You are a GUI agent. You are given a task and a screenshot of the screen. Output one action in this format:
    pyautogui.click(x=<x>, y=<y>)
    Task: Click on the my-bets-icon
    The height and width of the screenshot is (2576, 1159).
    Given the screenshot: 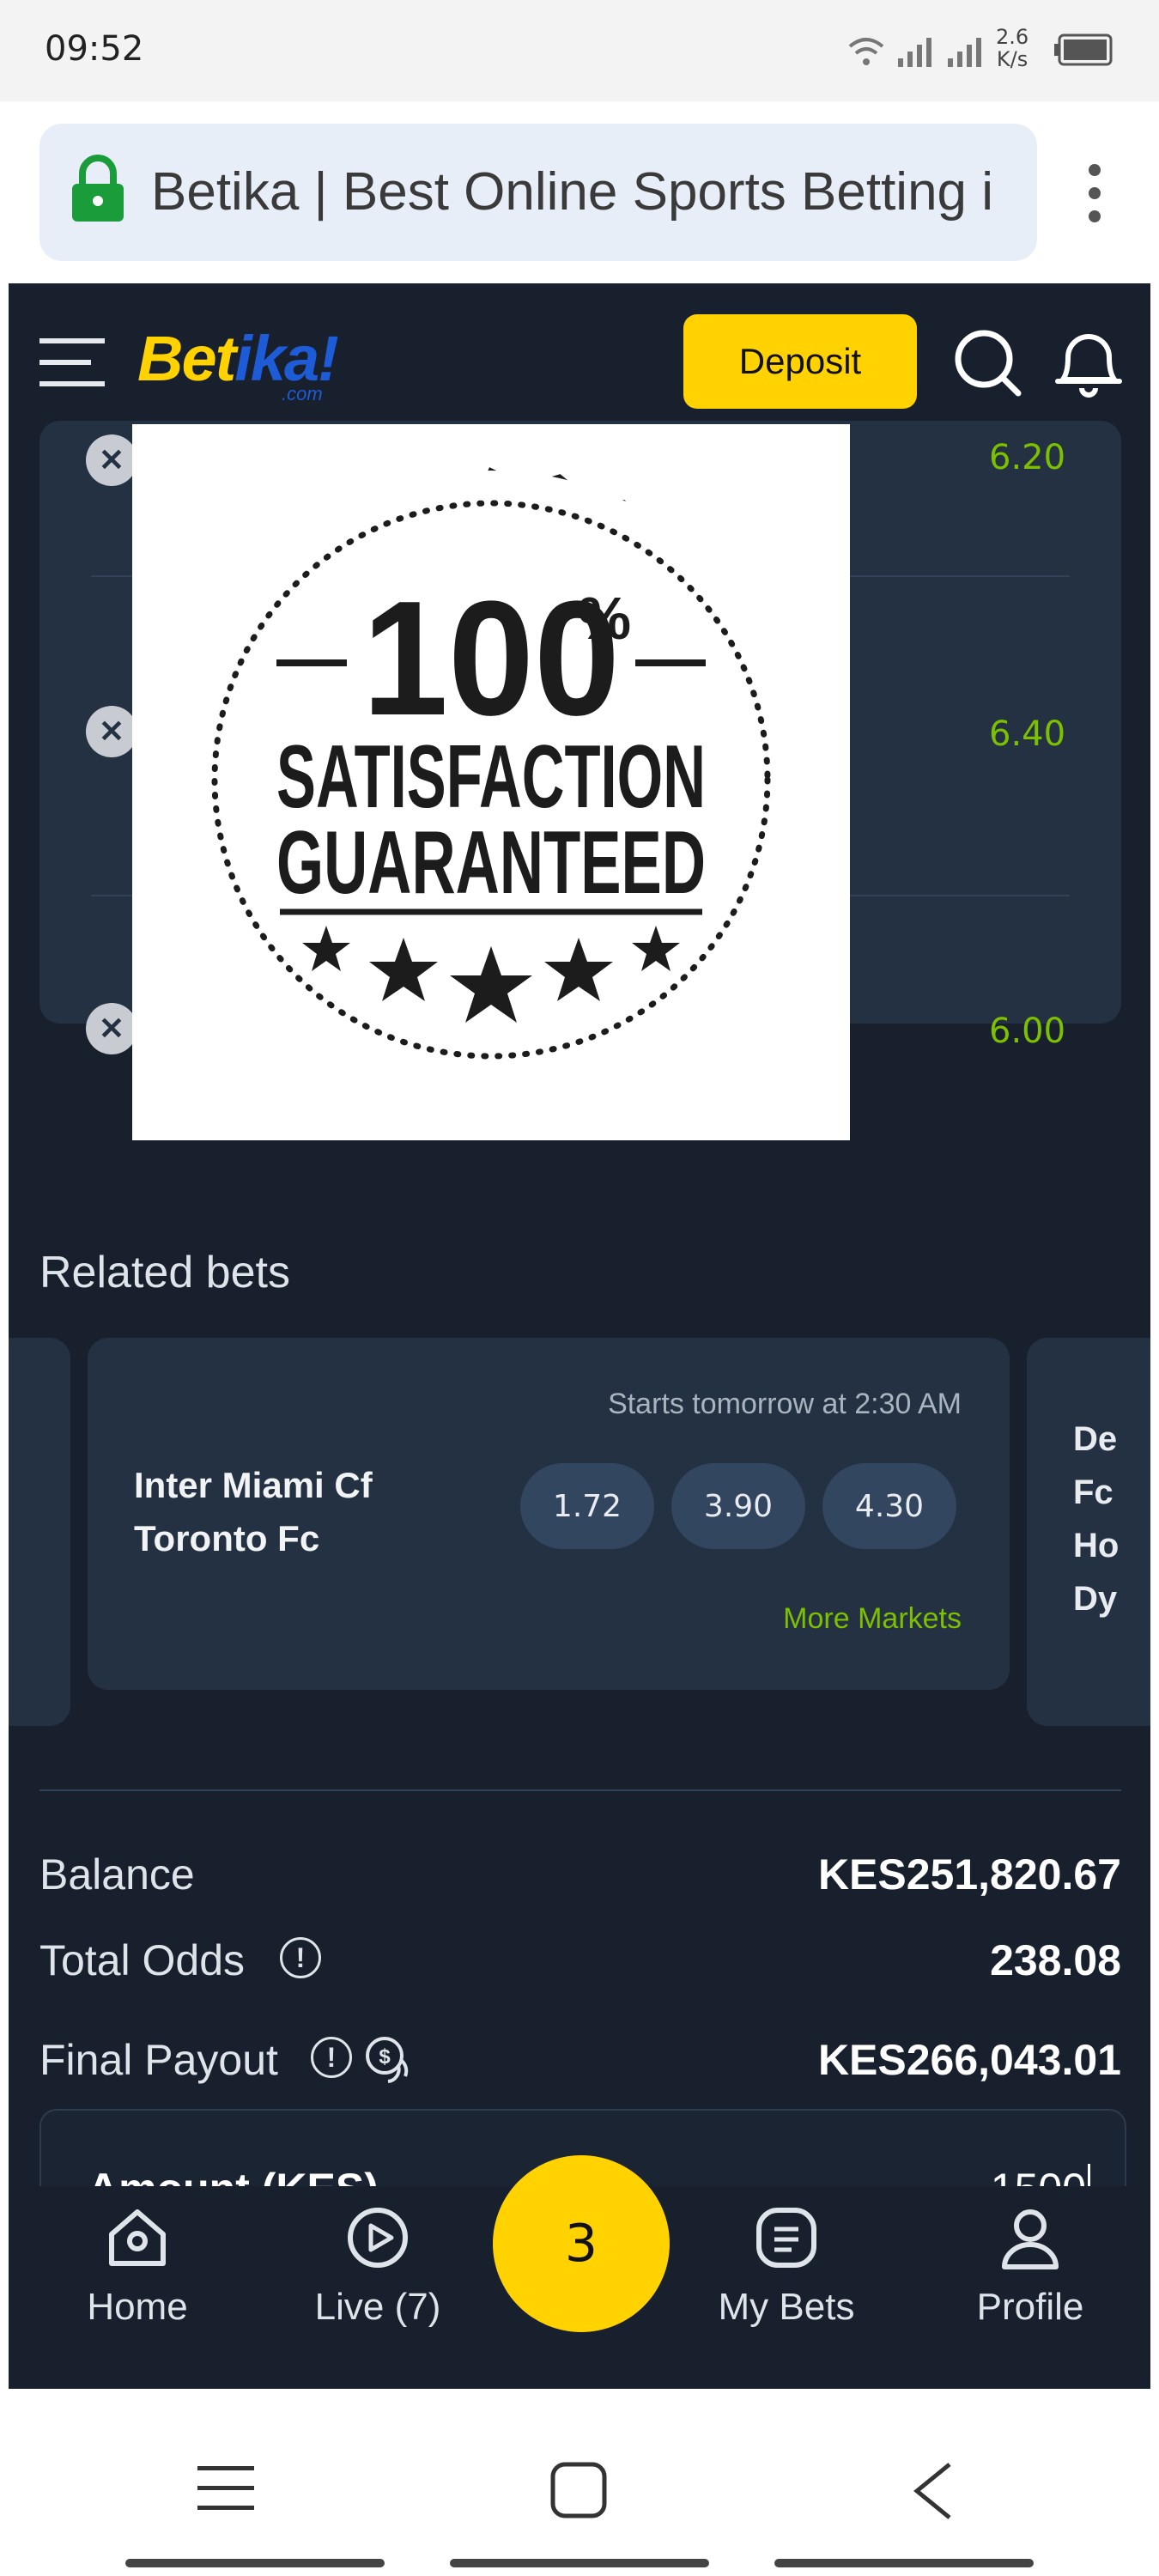 What is the action you would take?
    pyautogui.click(x=786, y=2238)
    